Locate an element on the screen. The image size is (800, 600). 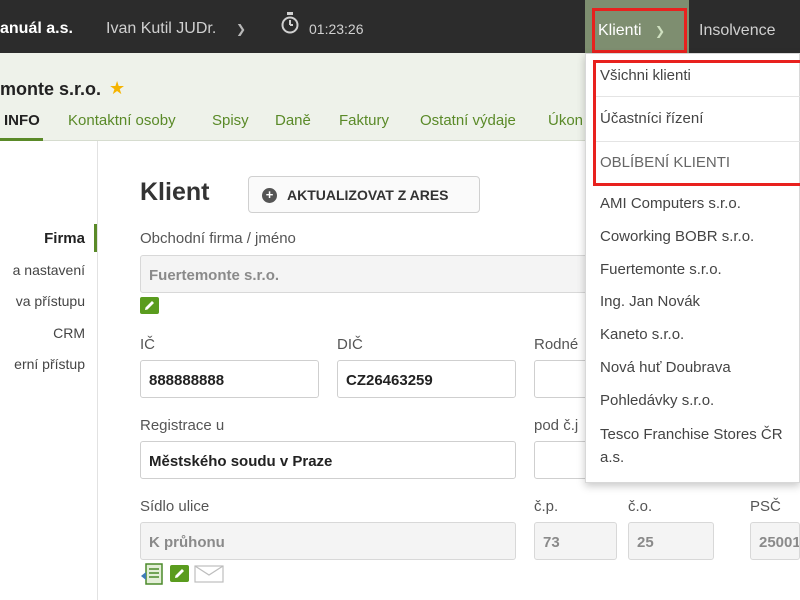
tab-faktury: Faktury is located at coordinates (364, 120).